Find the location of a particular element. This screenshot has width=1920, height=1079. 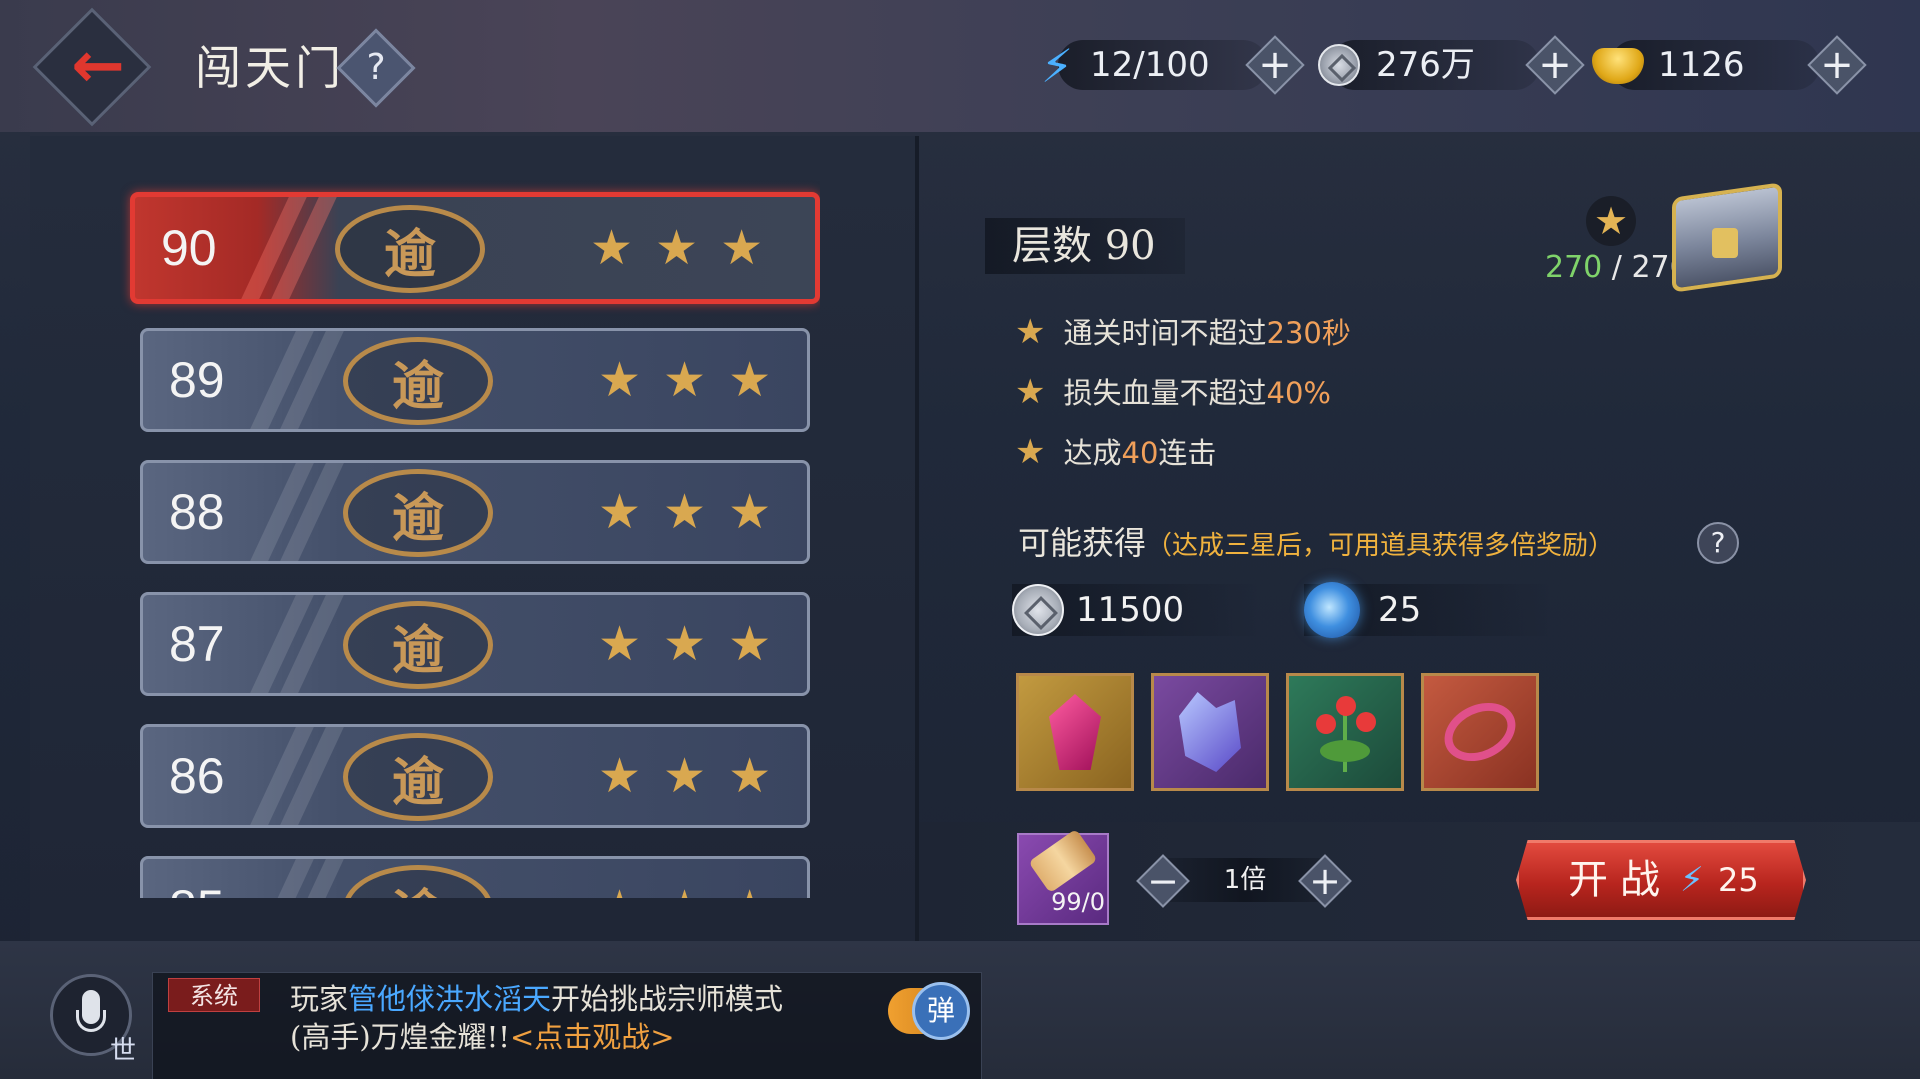

reward-title: 可能获得（达成三星后，可用道具获得多倍奖励） is located at coordinates (1316, 543).